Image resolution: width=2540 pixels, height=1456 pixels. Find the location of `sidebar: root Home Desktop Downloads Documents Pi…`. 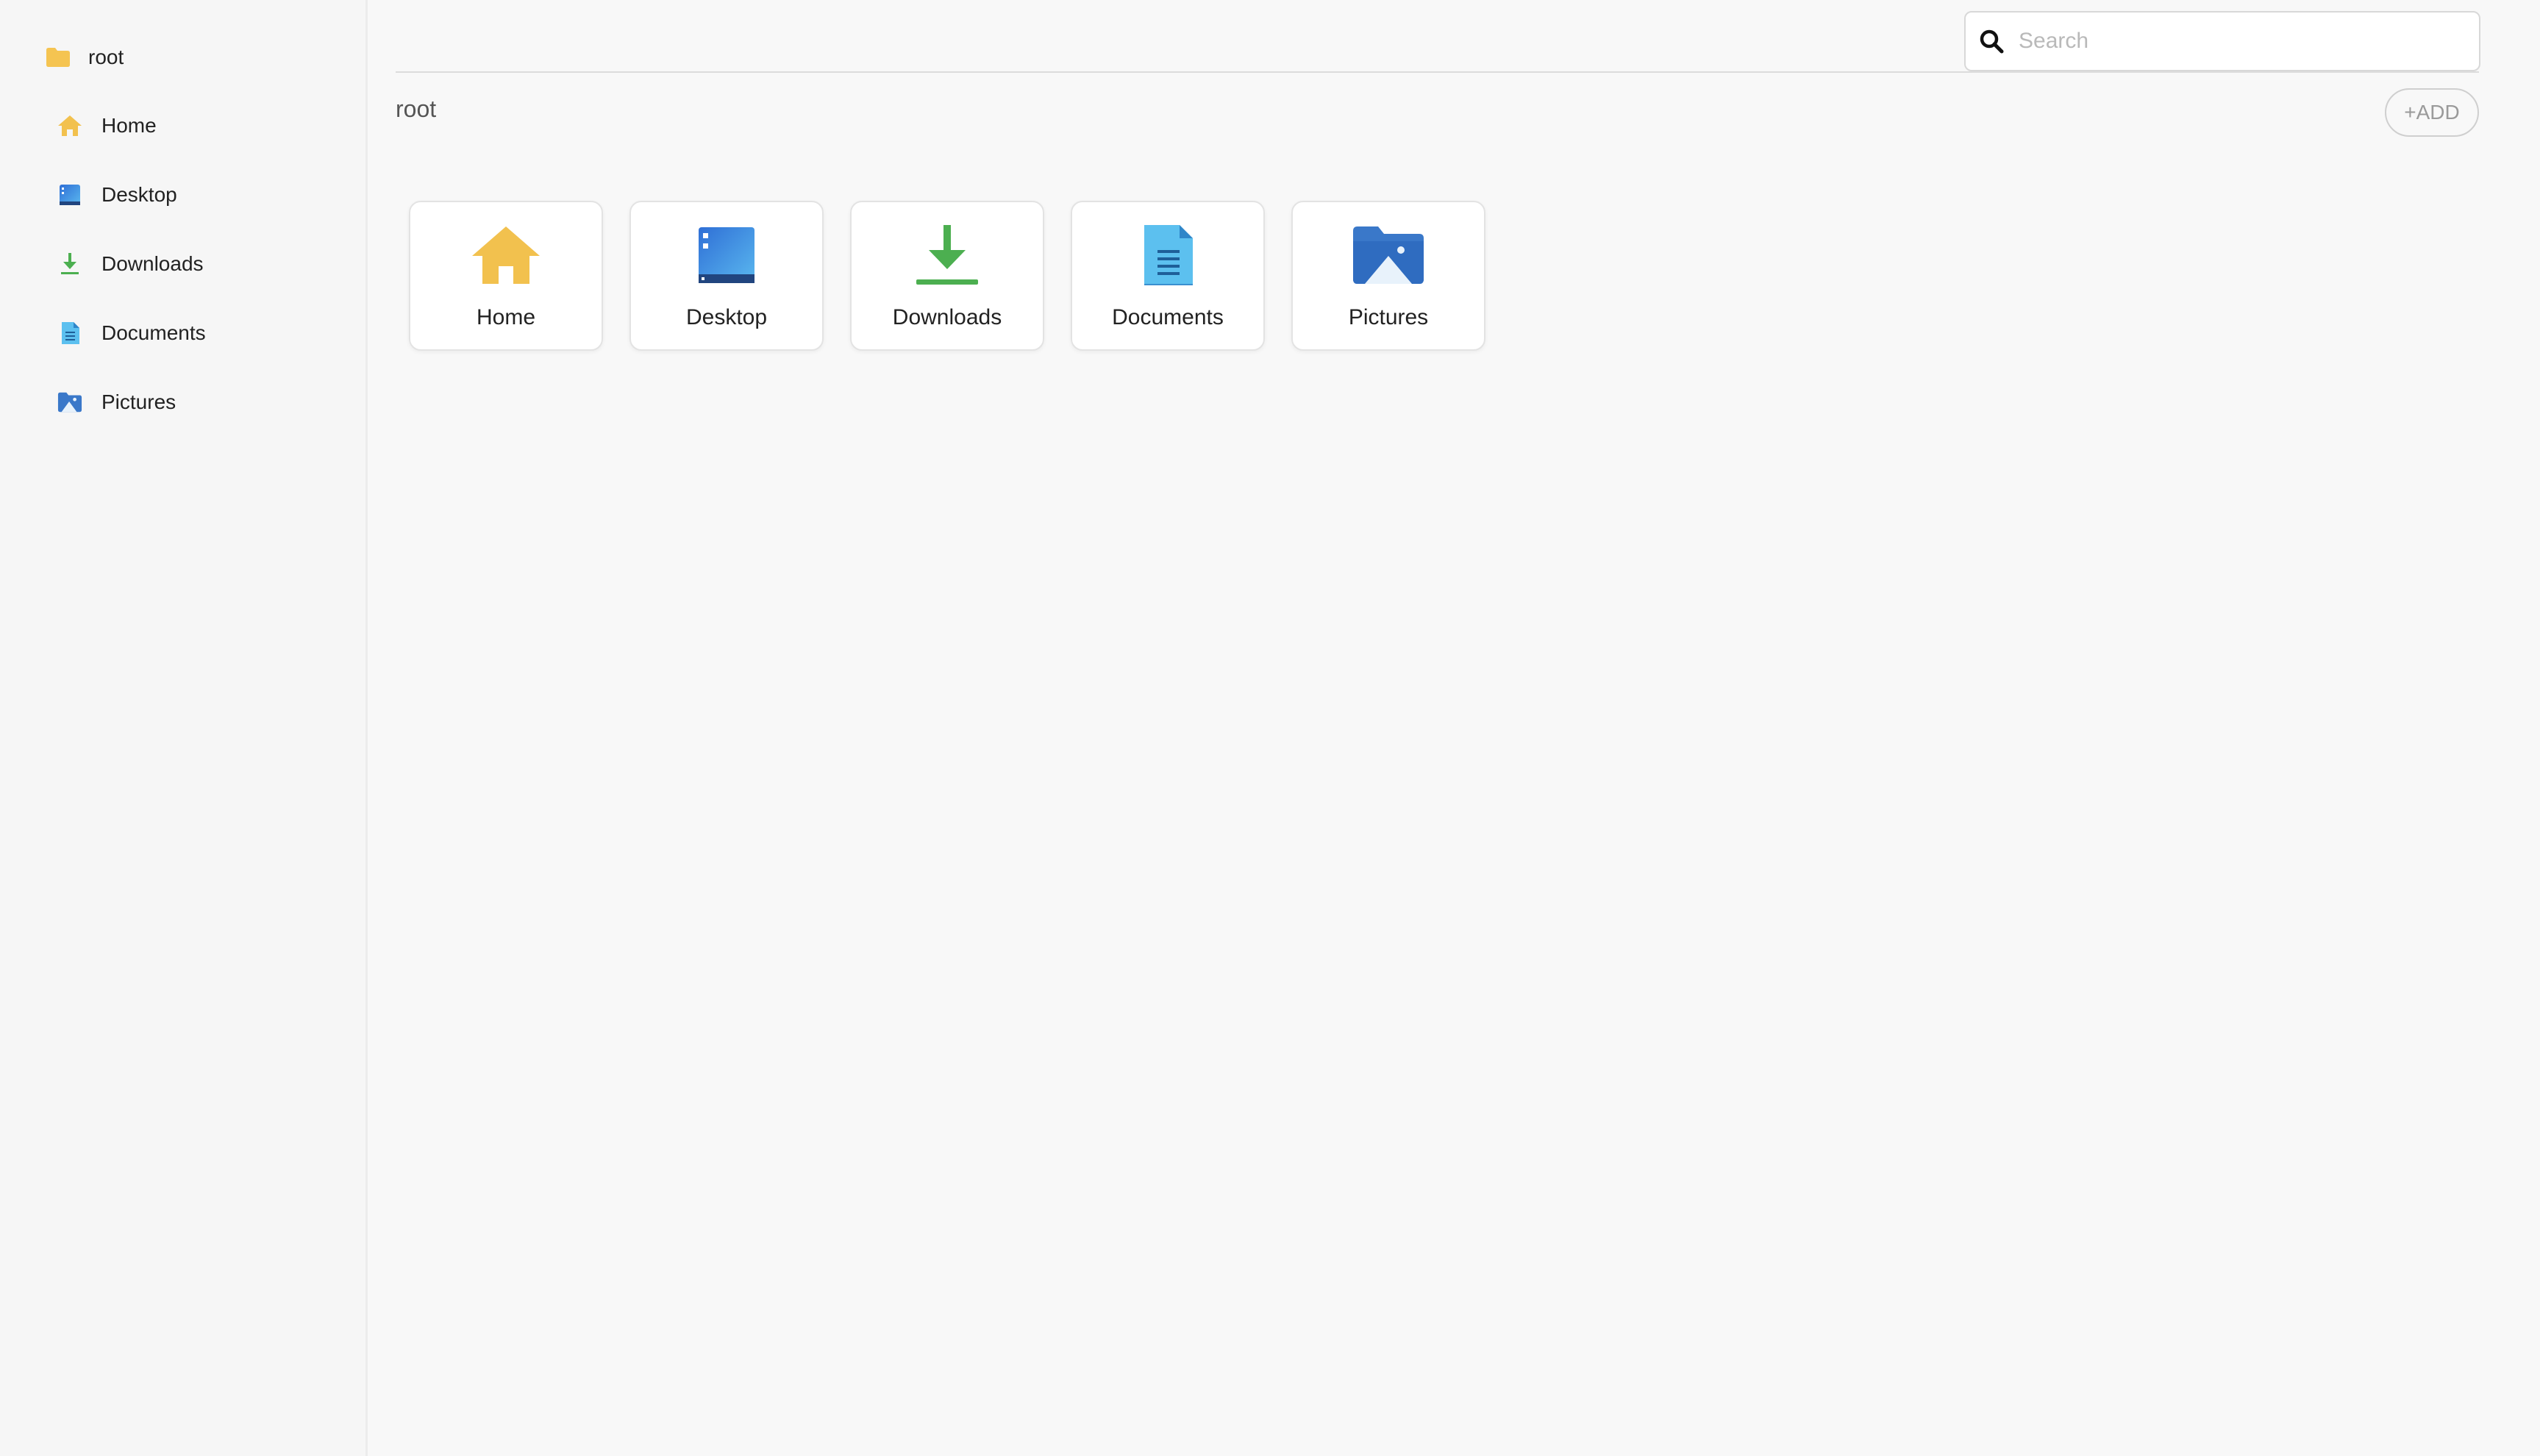

sidebar: root Home Desktop Downloads Documents Pi… is located at coordinates (184, 728).